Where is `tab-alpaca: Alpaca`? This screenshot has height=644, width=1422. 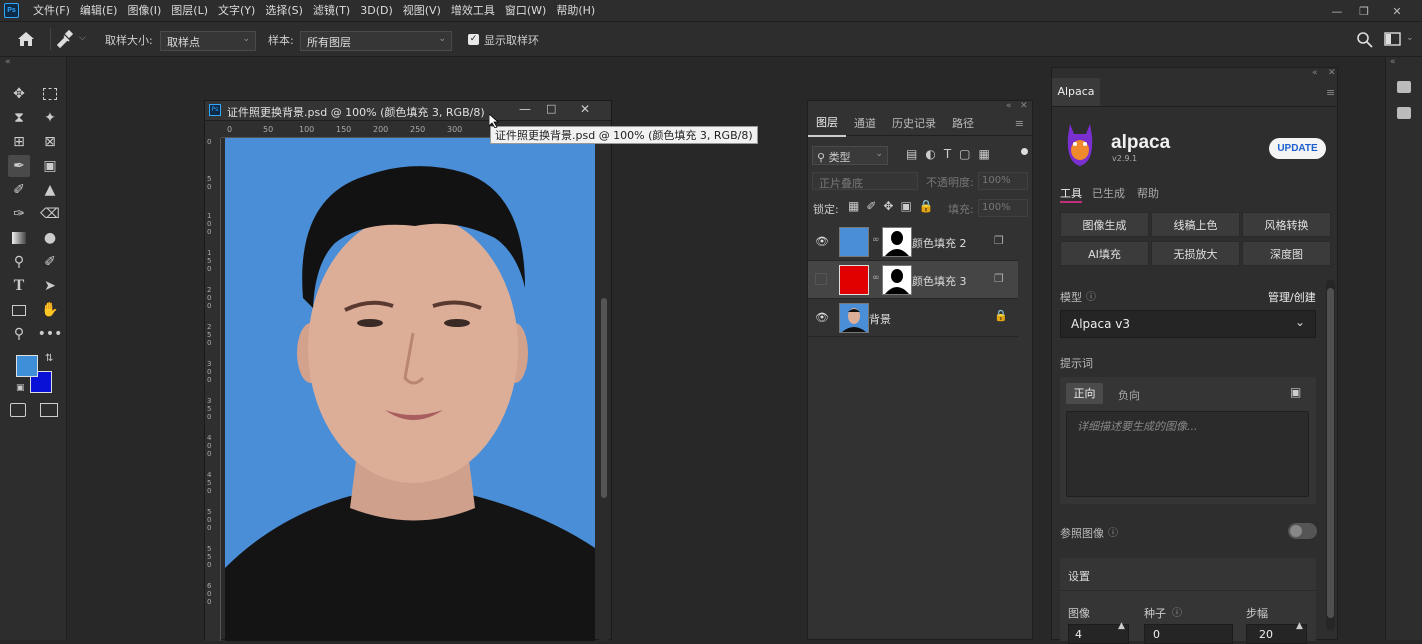
tab-alpaca: Alpaca is located at coordinates (1076, 92).